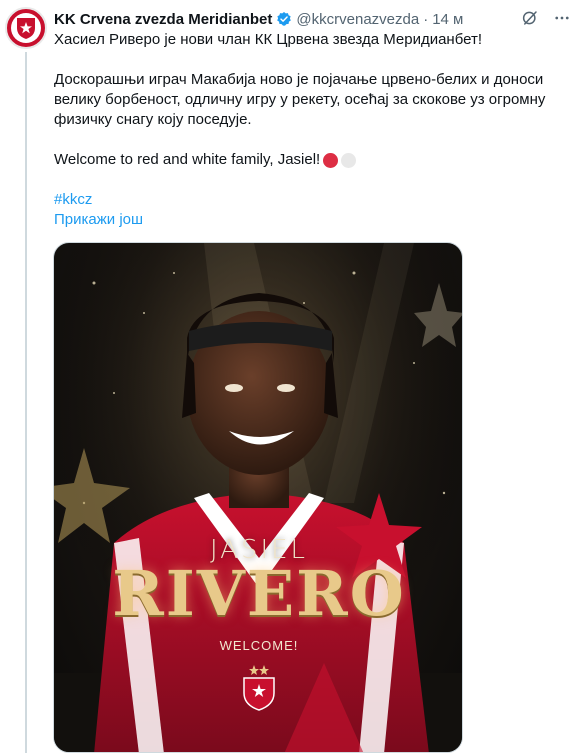 The image size is (587, 753). I want to click on poster-welcome: WELCOME!, so click(259, 645).